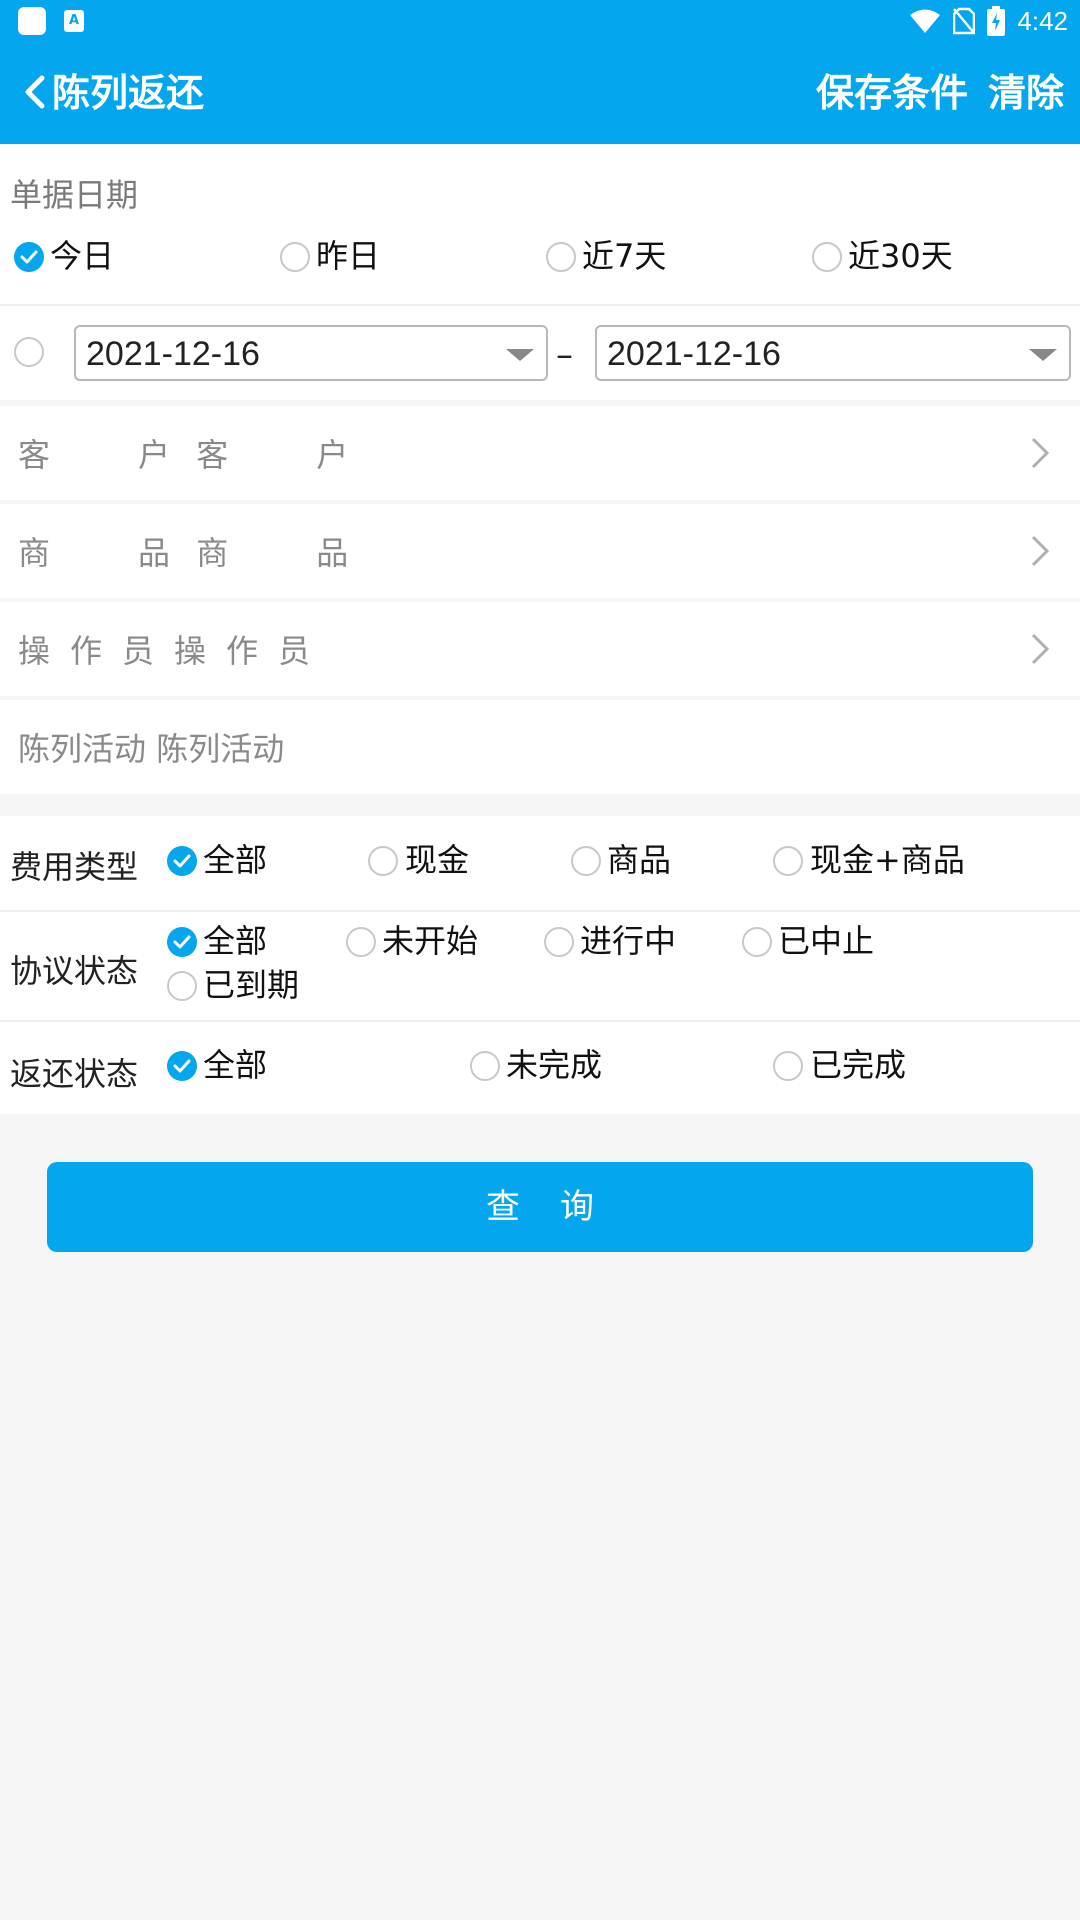  Describe the element at coordinates (628, 941) in the screenshot. I see `option-label: 进行中` at that location.